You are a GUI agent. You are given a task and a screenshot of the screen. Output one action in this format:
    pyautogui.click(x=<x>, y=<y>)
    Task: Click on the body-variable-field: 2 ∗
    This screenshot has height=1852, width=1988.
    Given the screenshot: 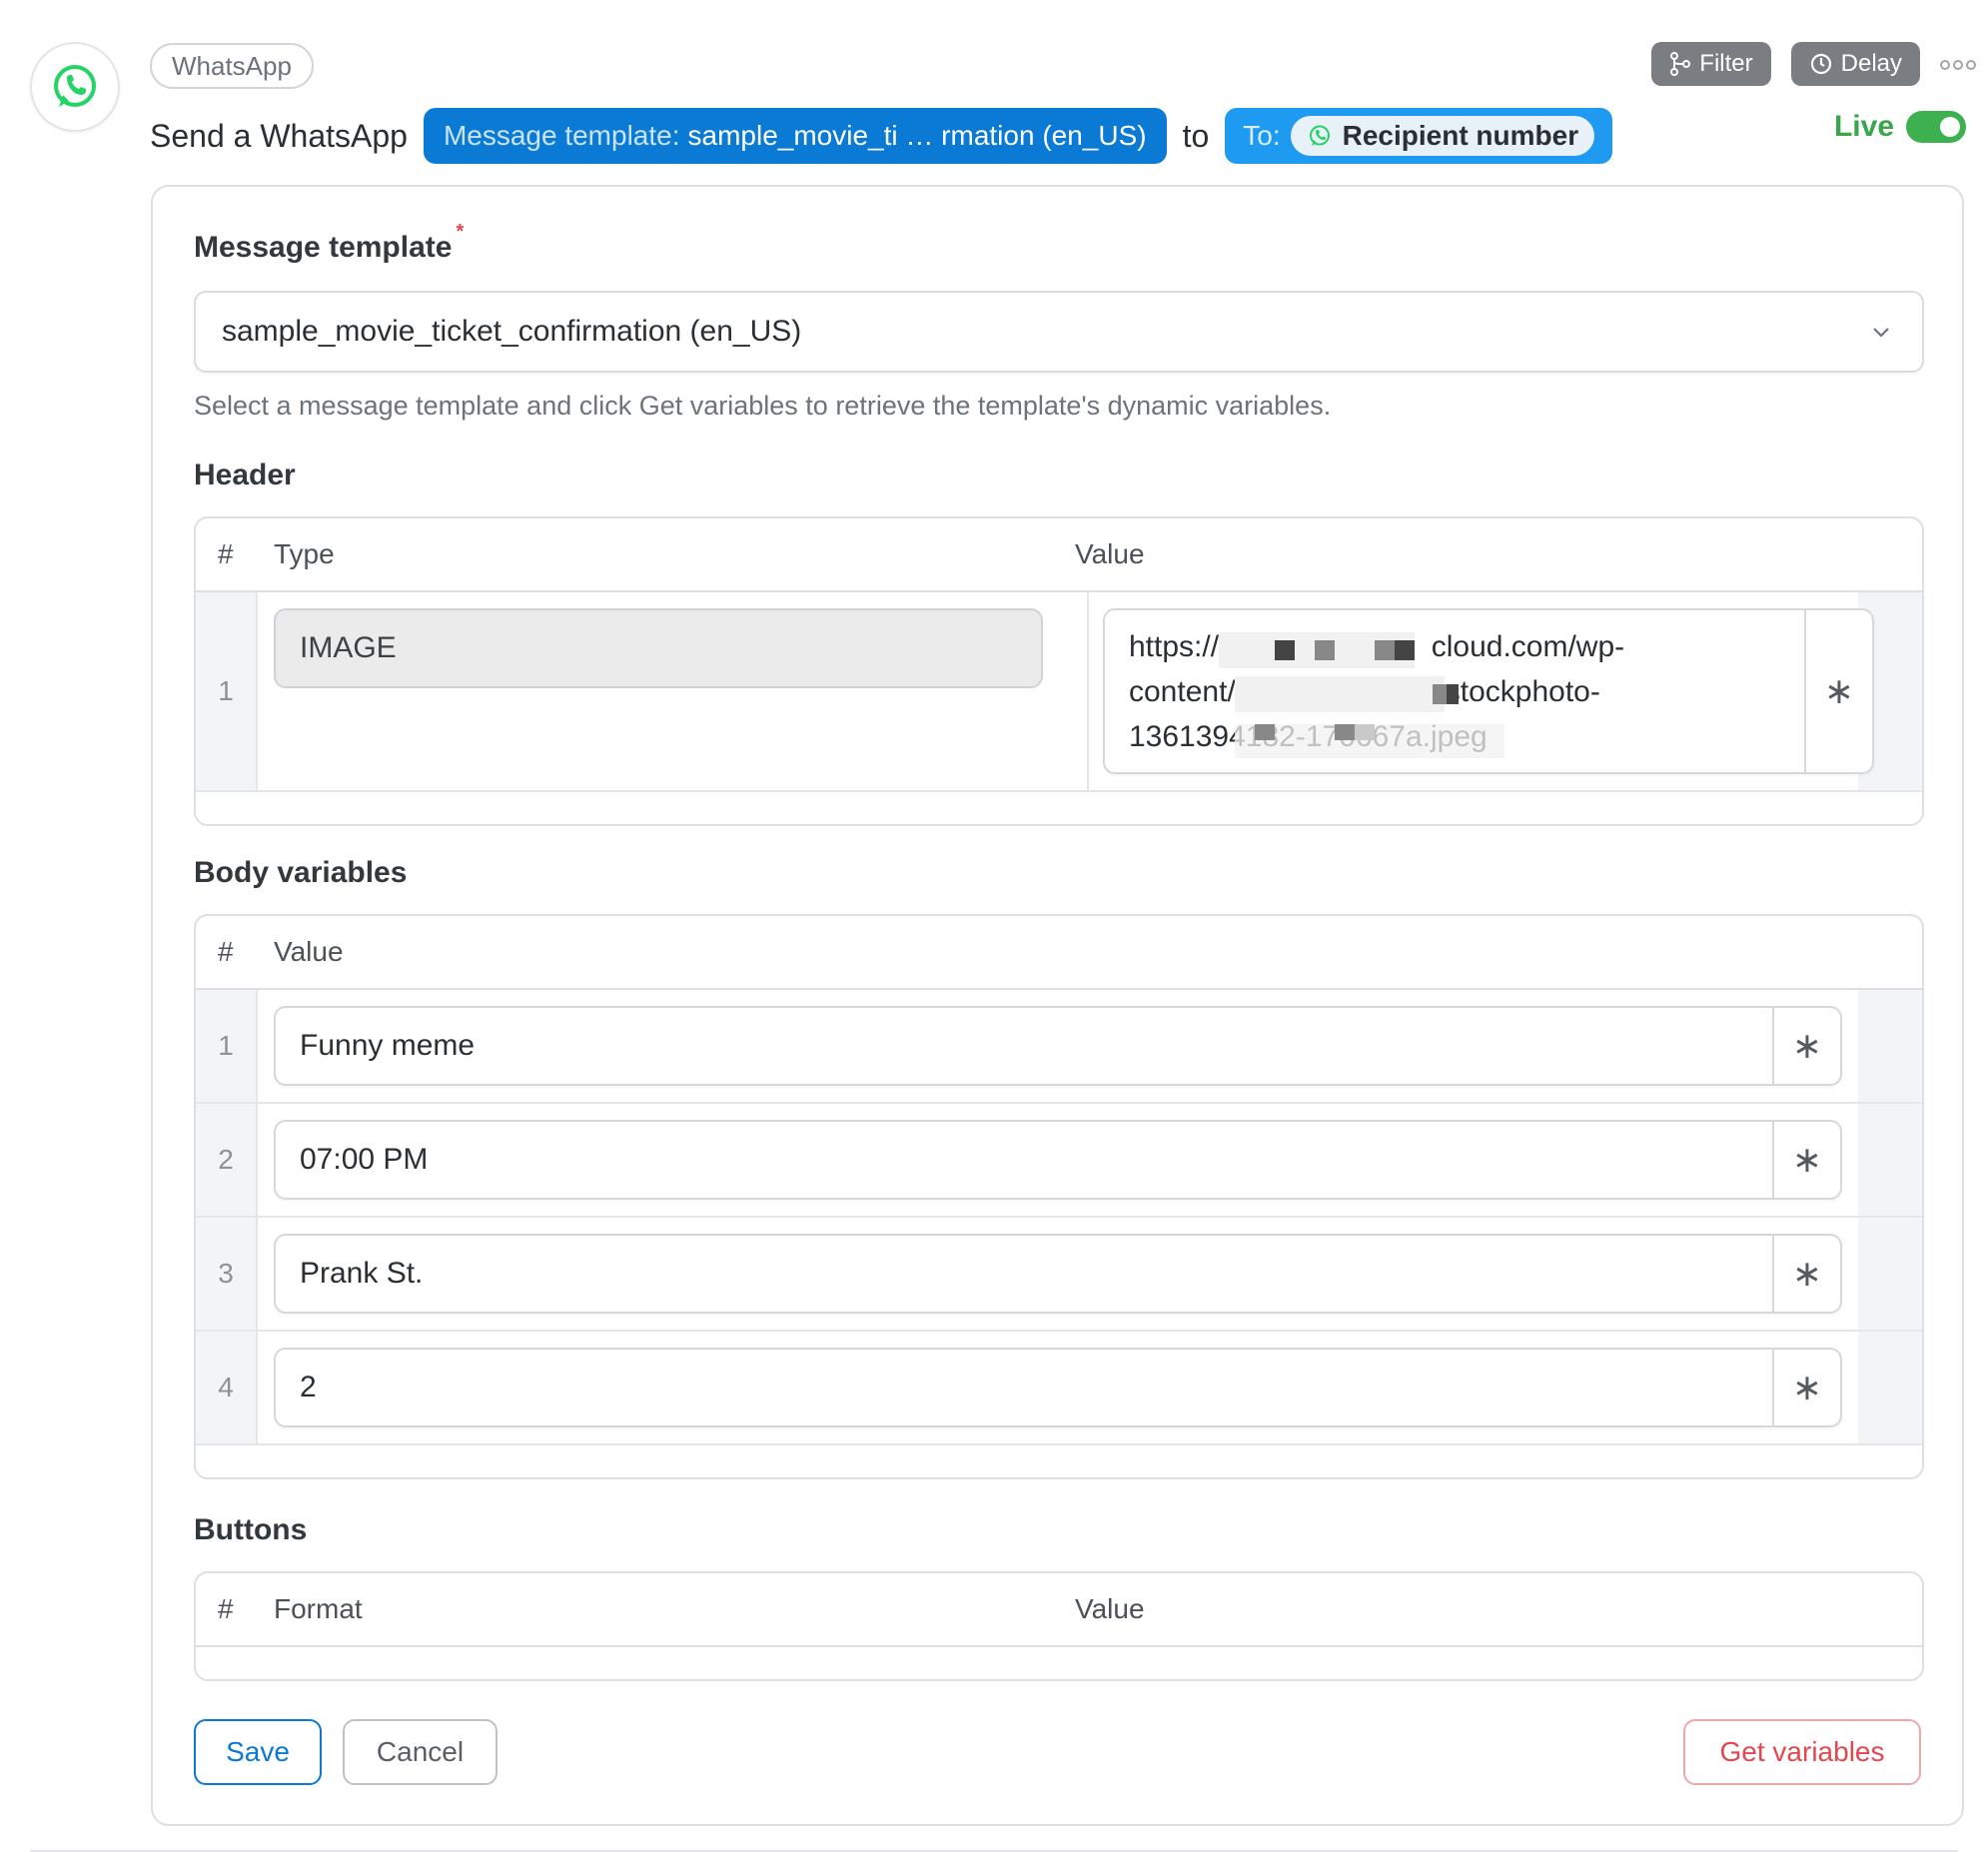 What is the action you would take?
    pyautogui.click(x=1058, y=1388)
    